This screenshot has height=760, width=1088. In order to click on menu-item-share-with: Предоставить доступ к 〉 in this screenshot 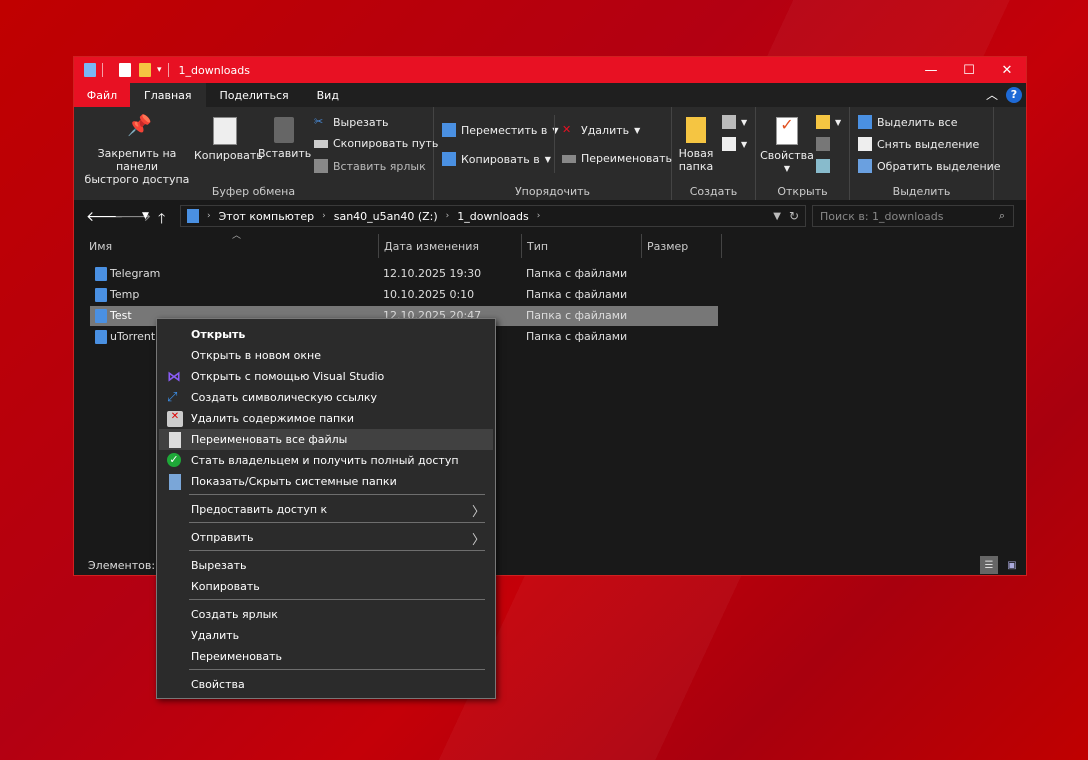, I will do `click(326, 509)`.